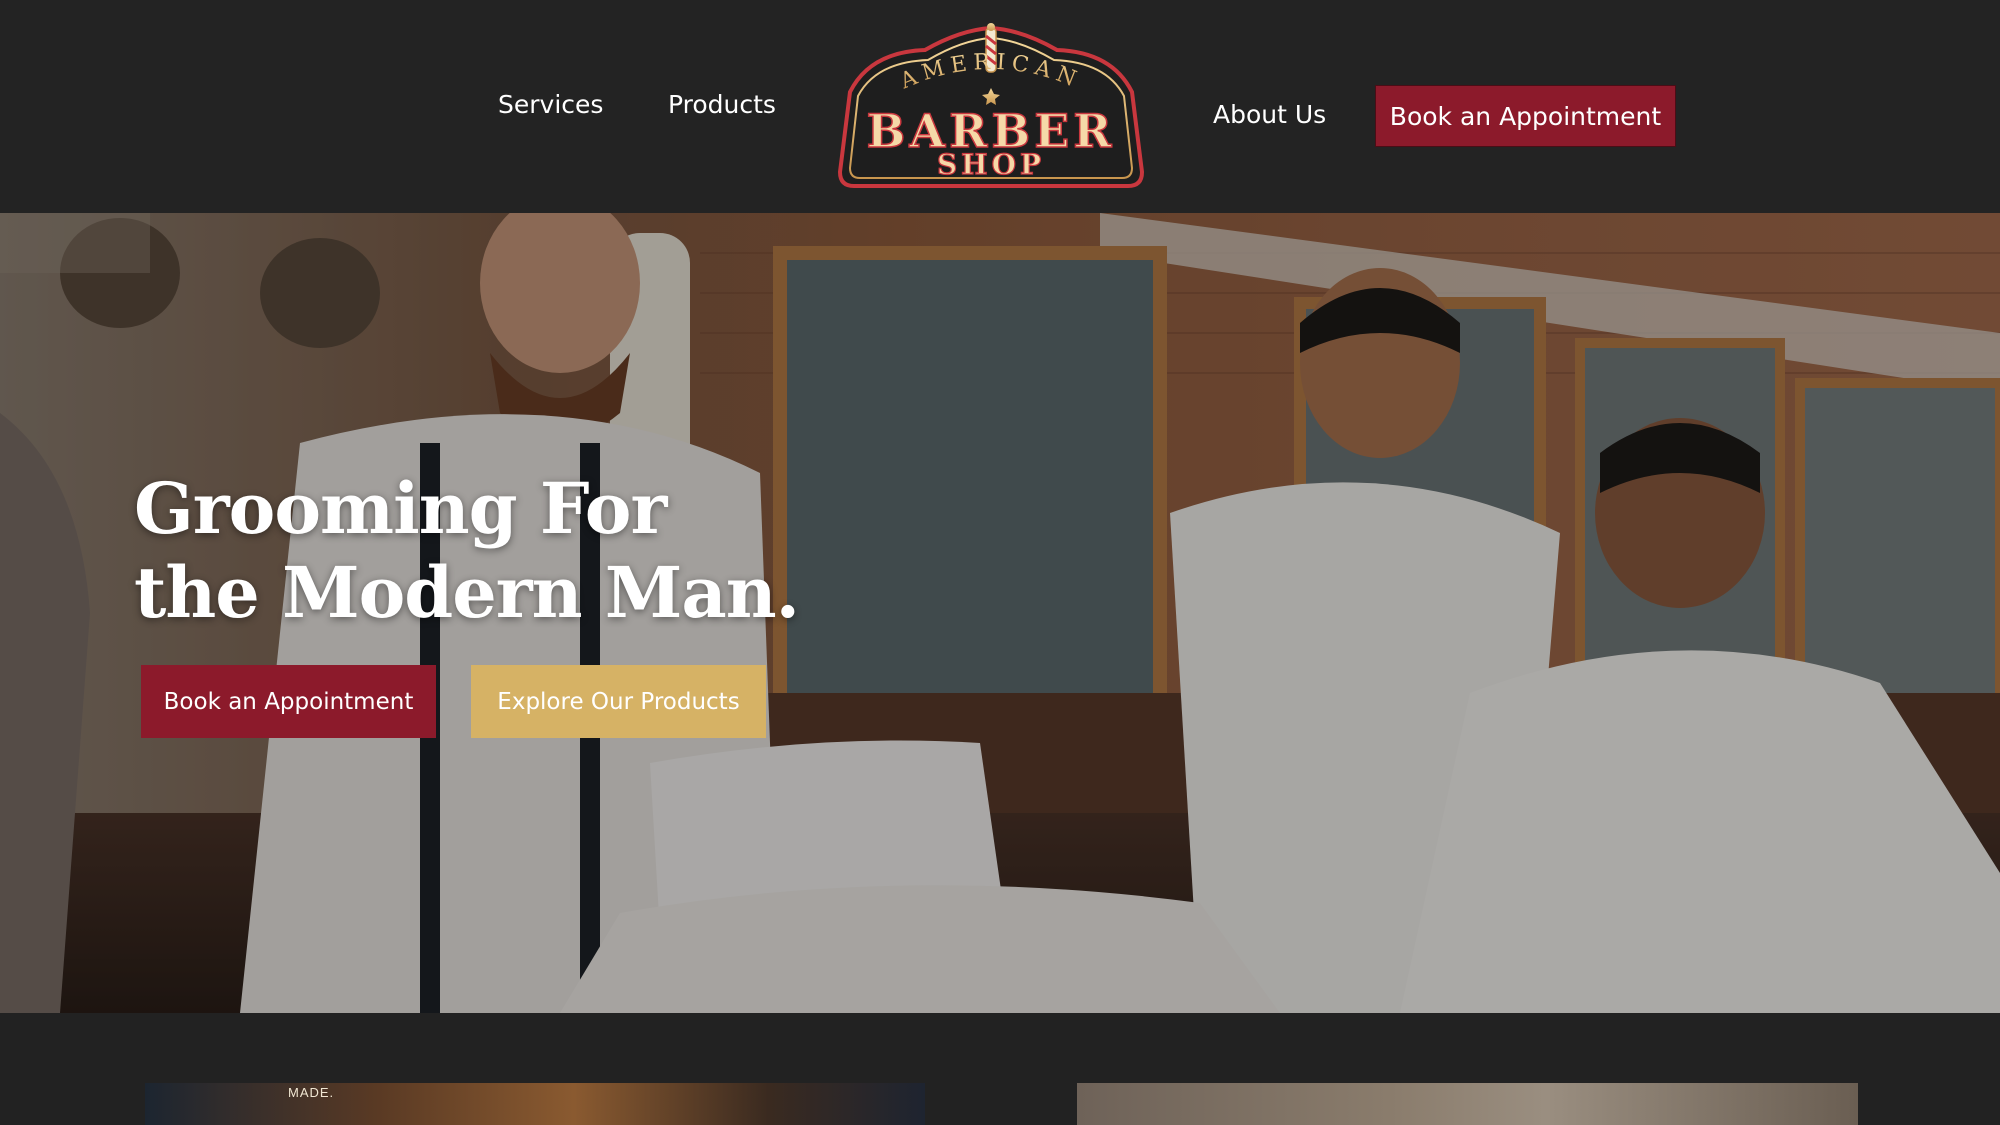 This screenshot has width=2000, height=1125. I want to click on hero-explore-products-button: Explore Our Products, so click(618, 701).